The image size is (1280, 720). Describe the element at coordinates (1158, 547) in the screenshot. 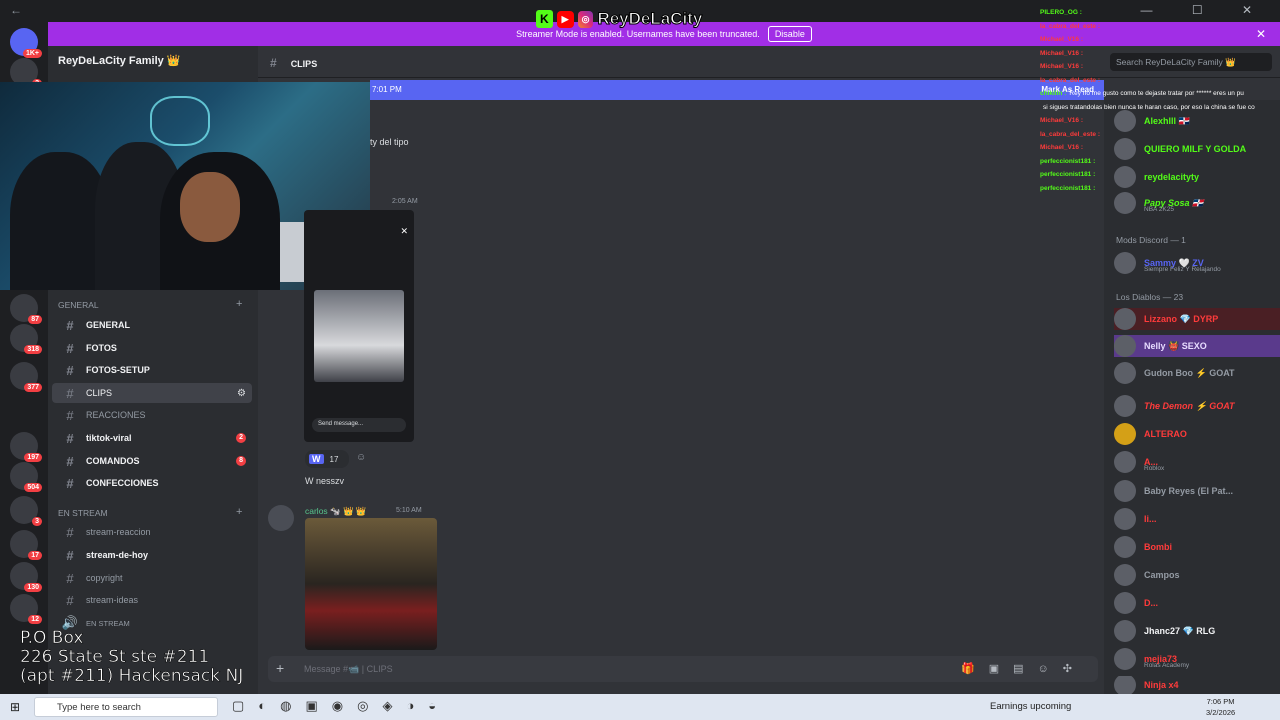

I see `member-name: Bombi` at that location.